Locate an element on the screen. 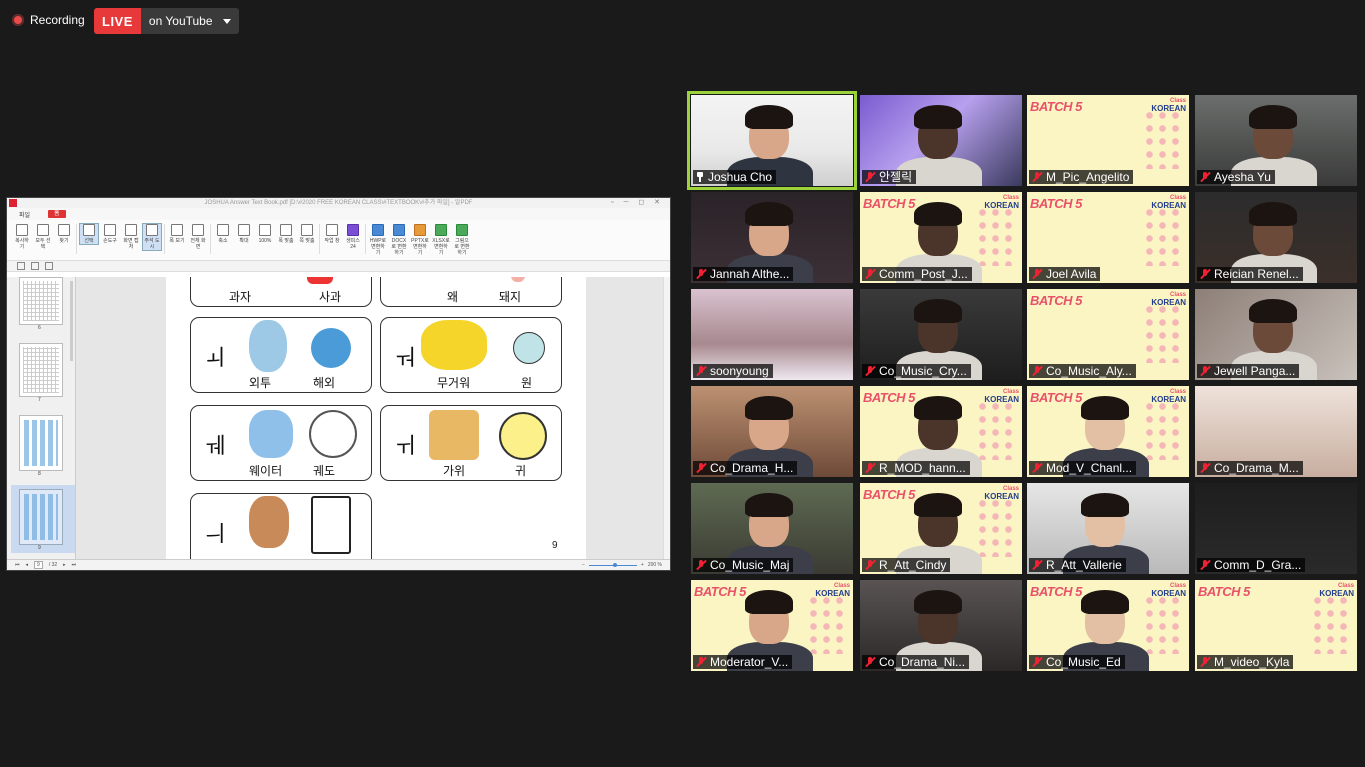 The height and width of the screenshot is (767, 1365). ribbon-button: PPTX로 변환하기 is located at coordinates (420, 240).